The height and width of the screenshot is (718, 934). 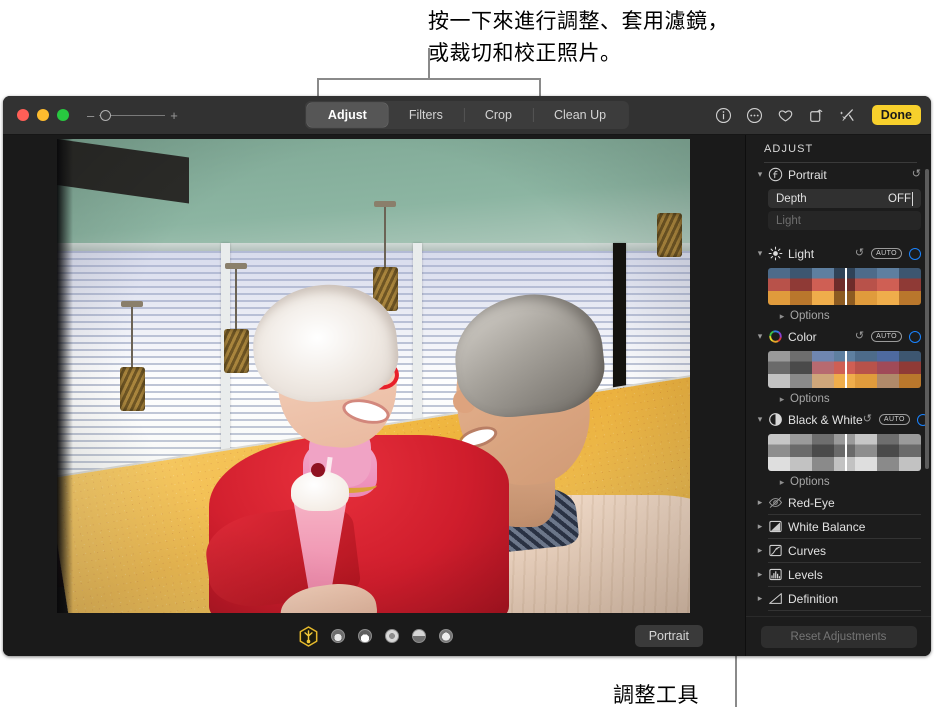 I want to click on black-and-white-options-row: ▸ Options, so click(x=853, y=482).